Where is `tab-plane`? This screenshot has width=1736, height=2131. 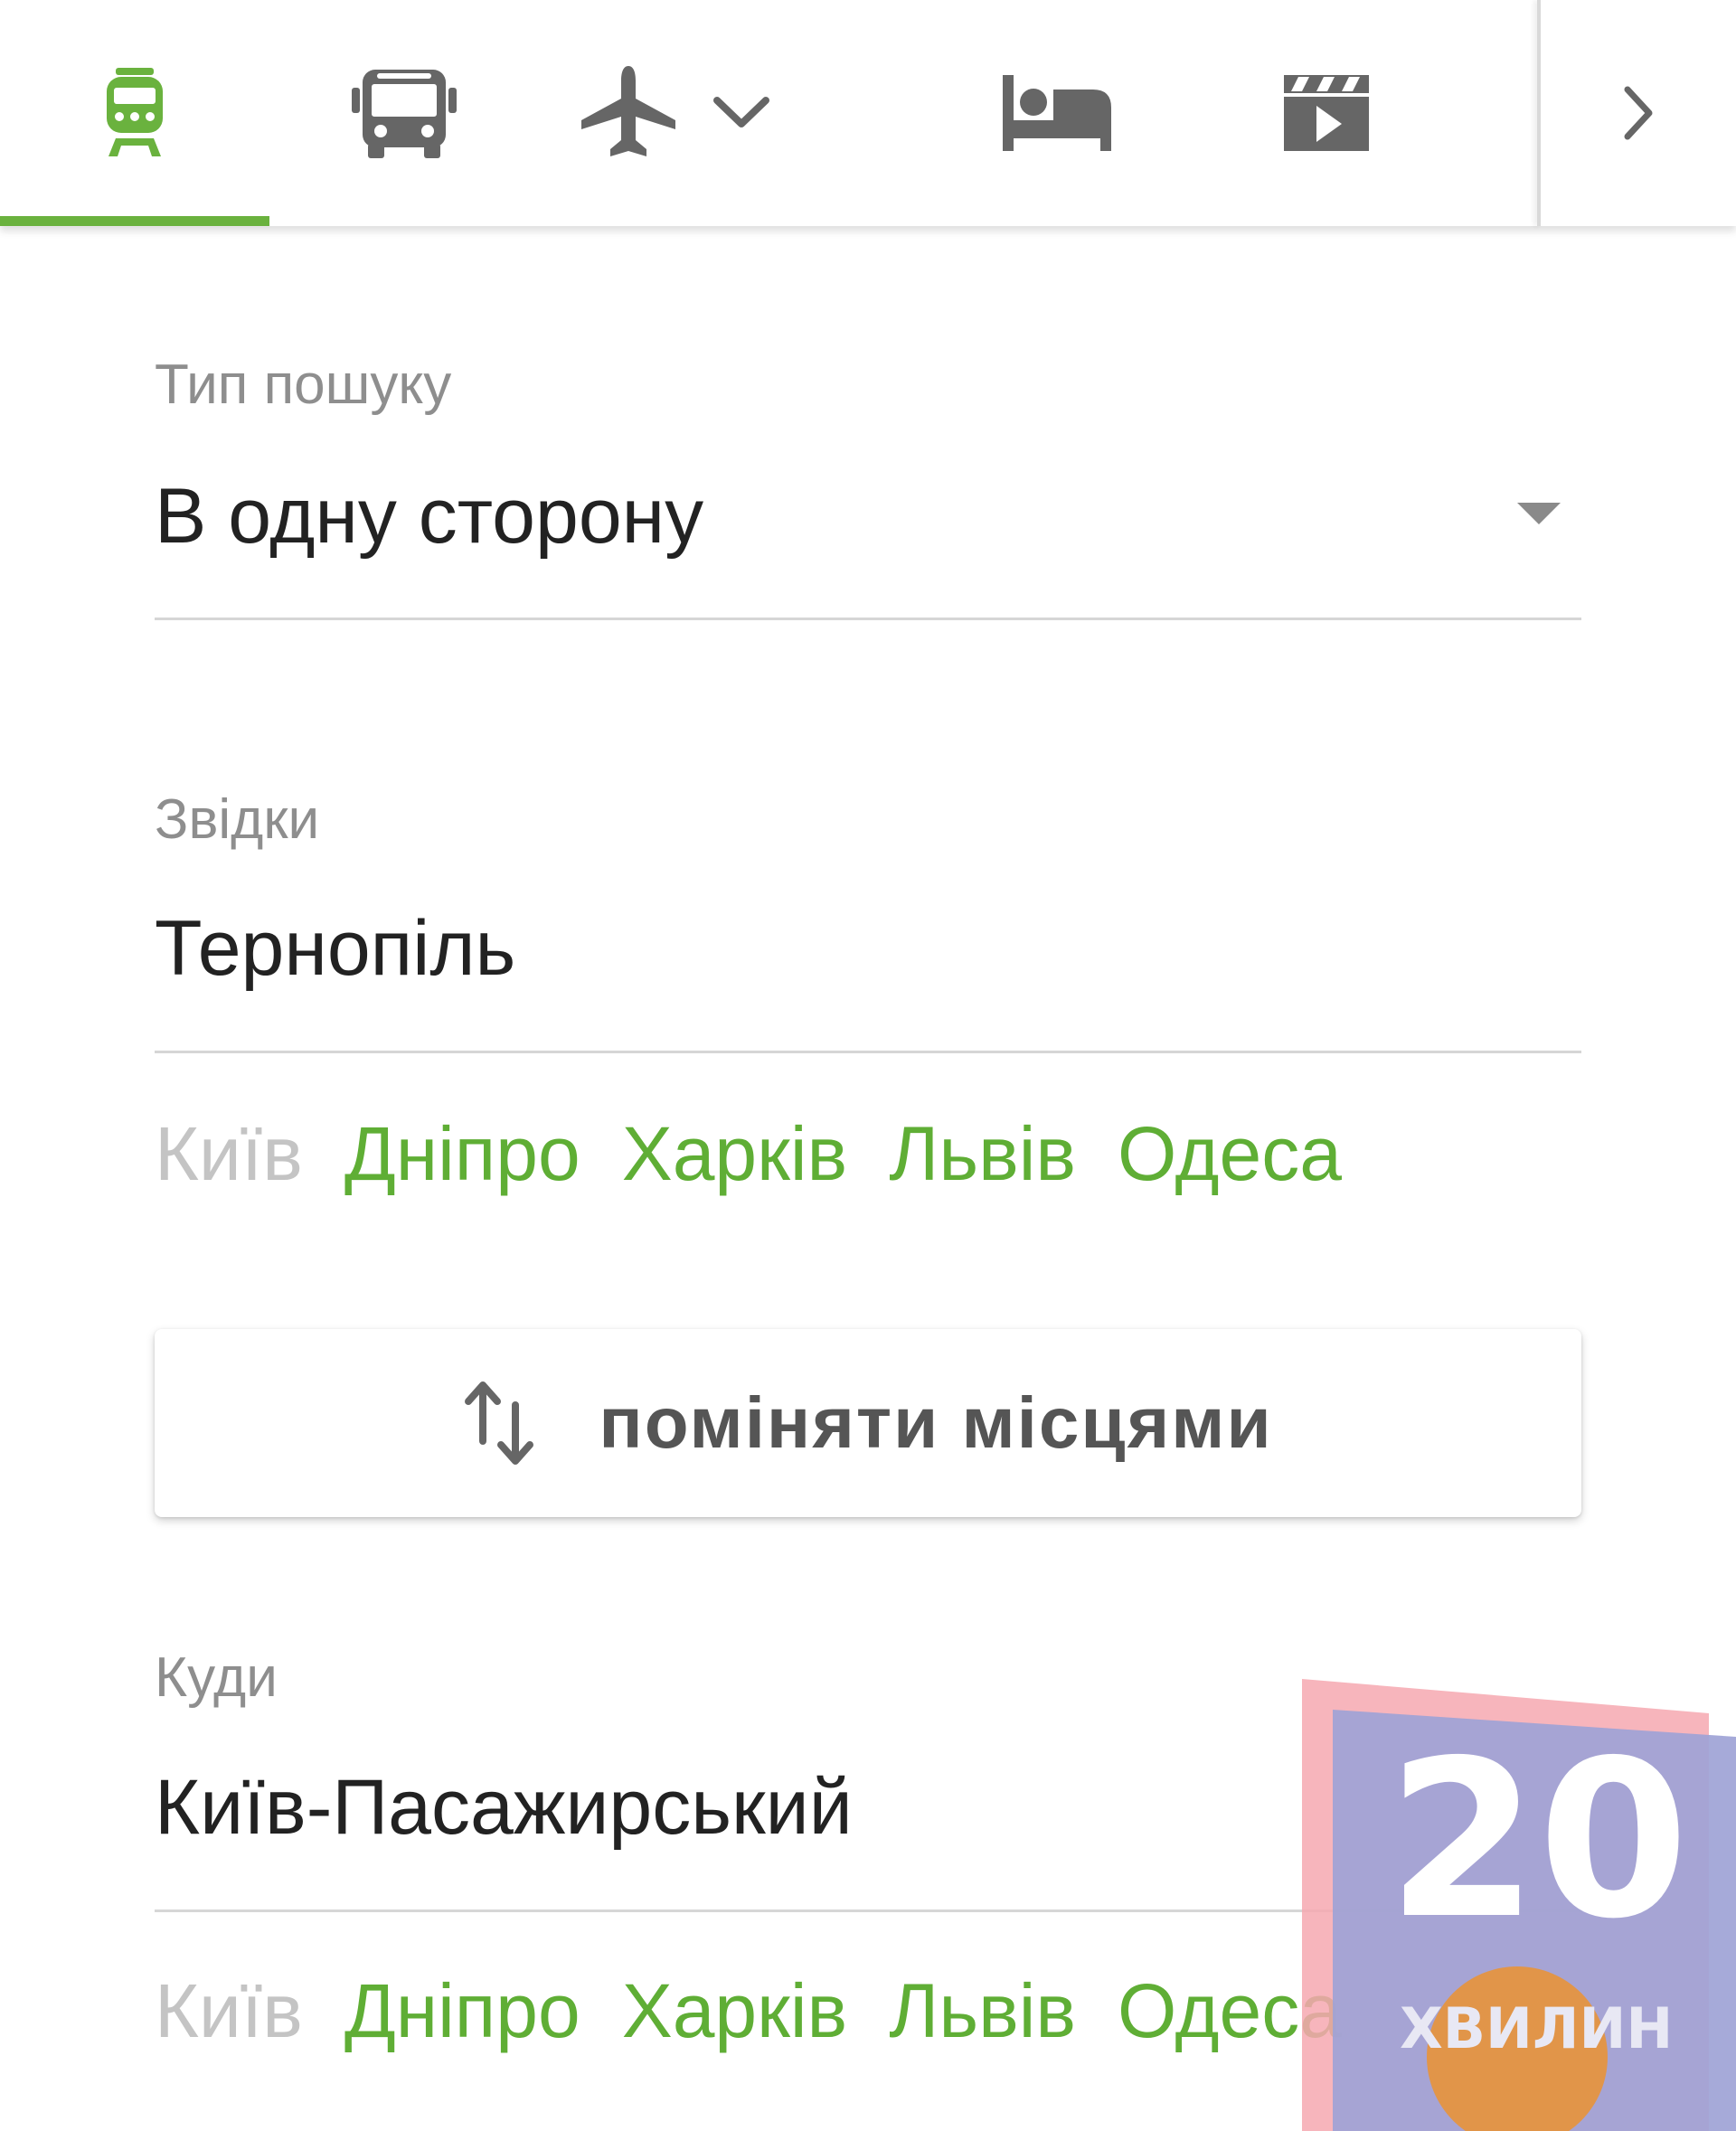
tab-plane is located at coordinates (675, 113).